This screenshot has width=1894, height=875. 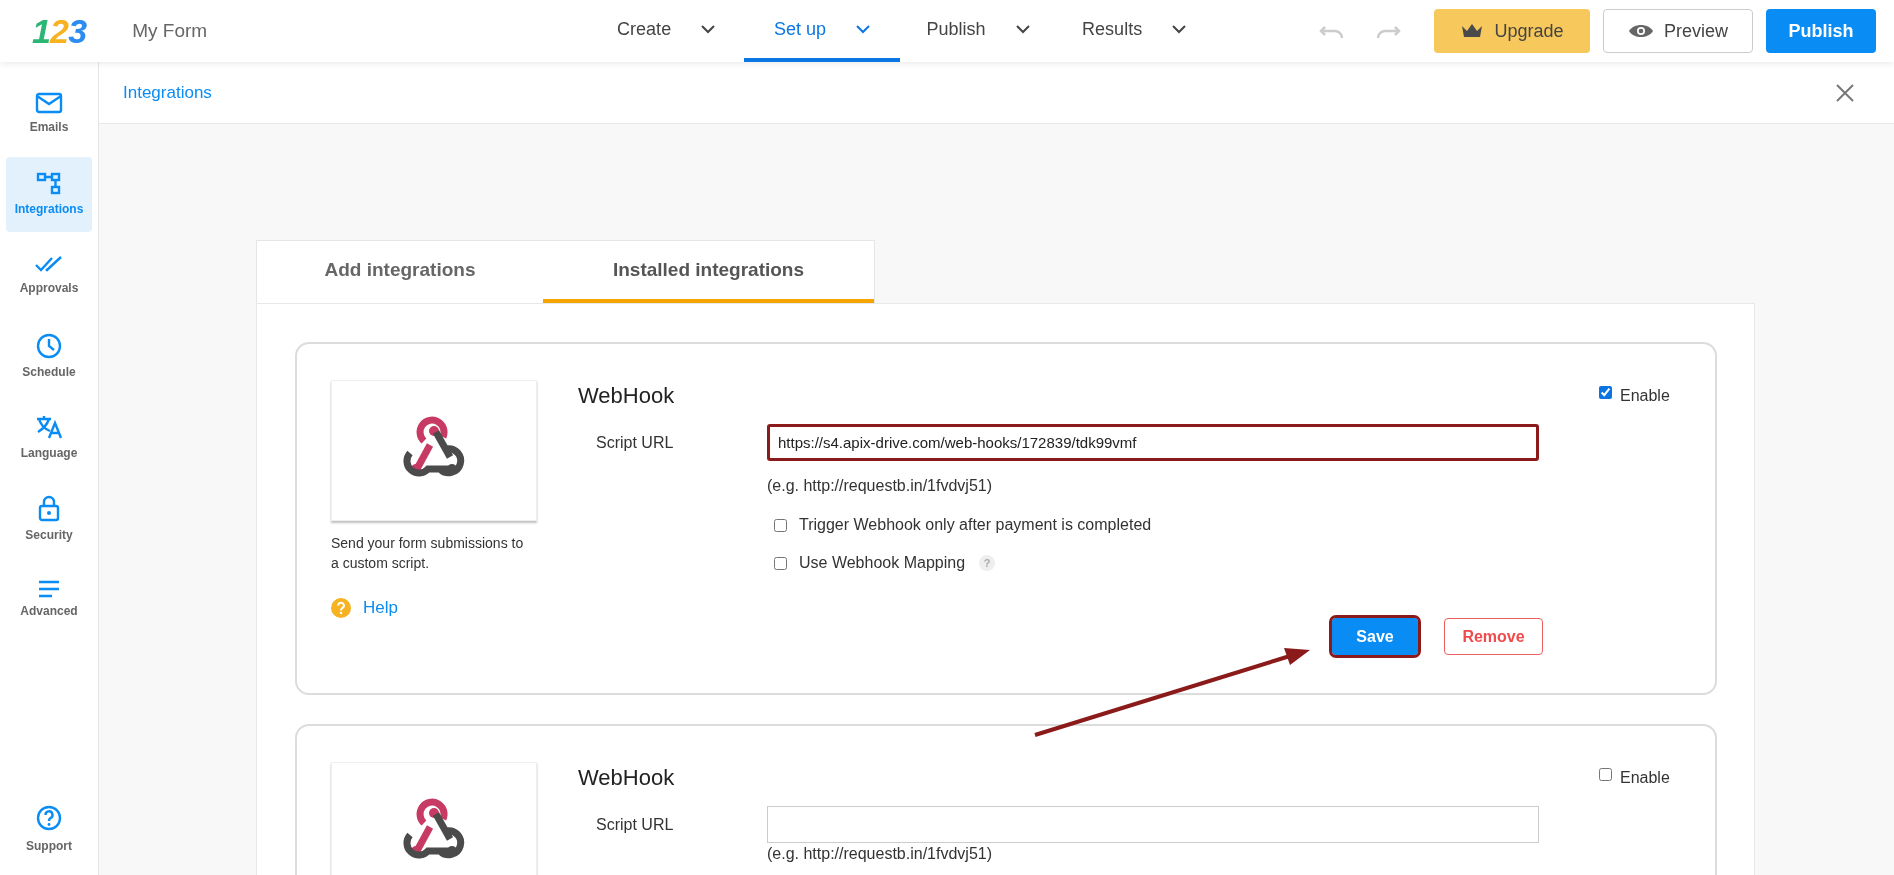 I want to click on translate-icon, so click(x=49, y=426).